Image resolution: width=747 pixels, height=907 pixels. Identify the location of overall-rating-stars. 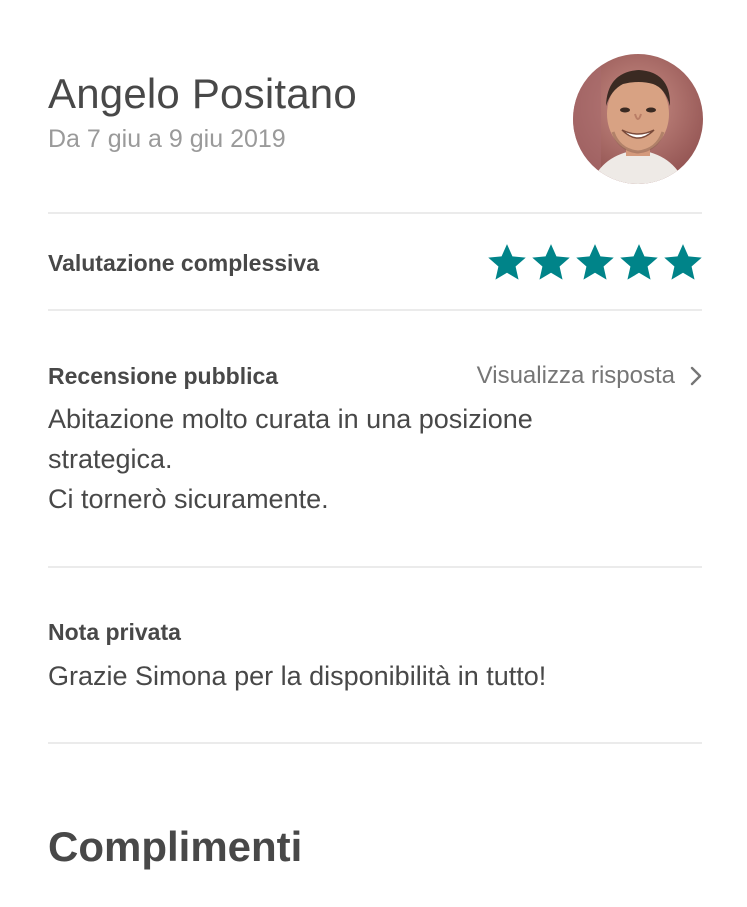
(595, 263).